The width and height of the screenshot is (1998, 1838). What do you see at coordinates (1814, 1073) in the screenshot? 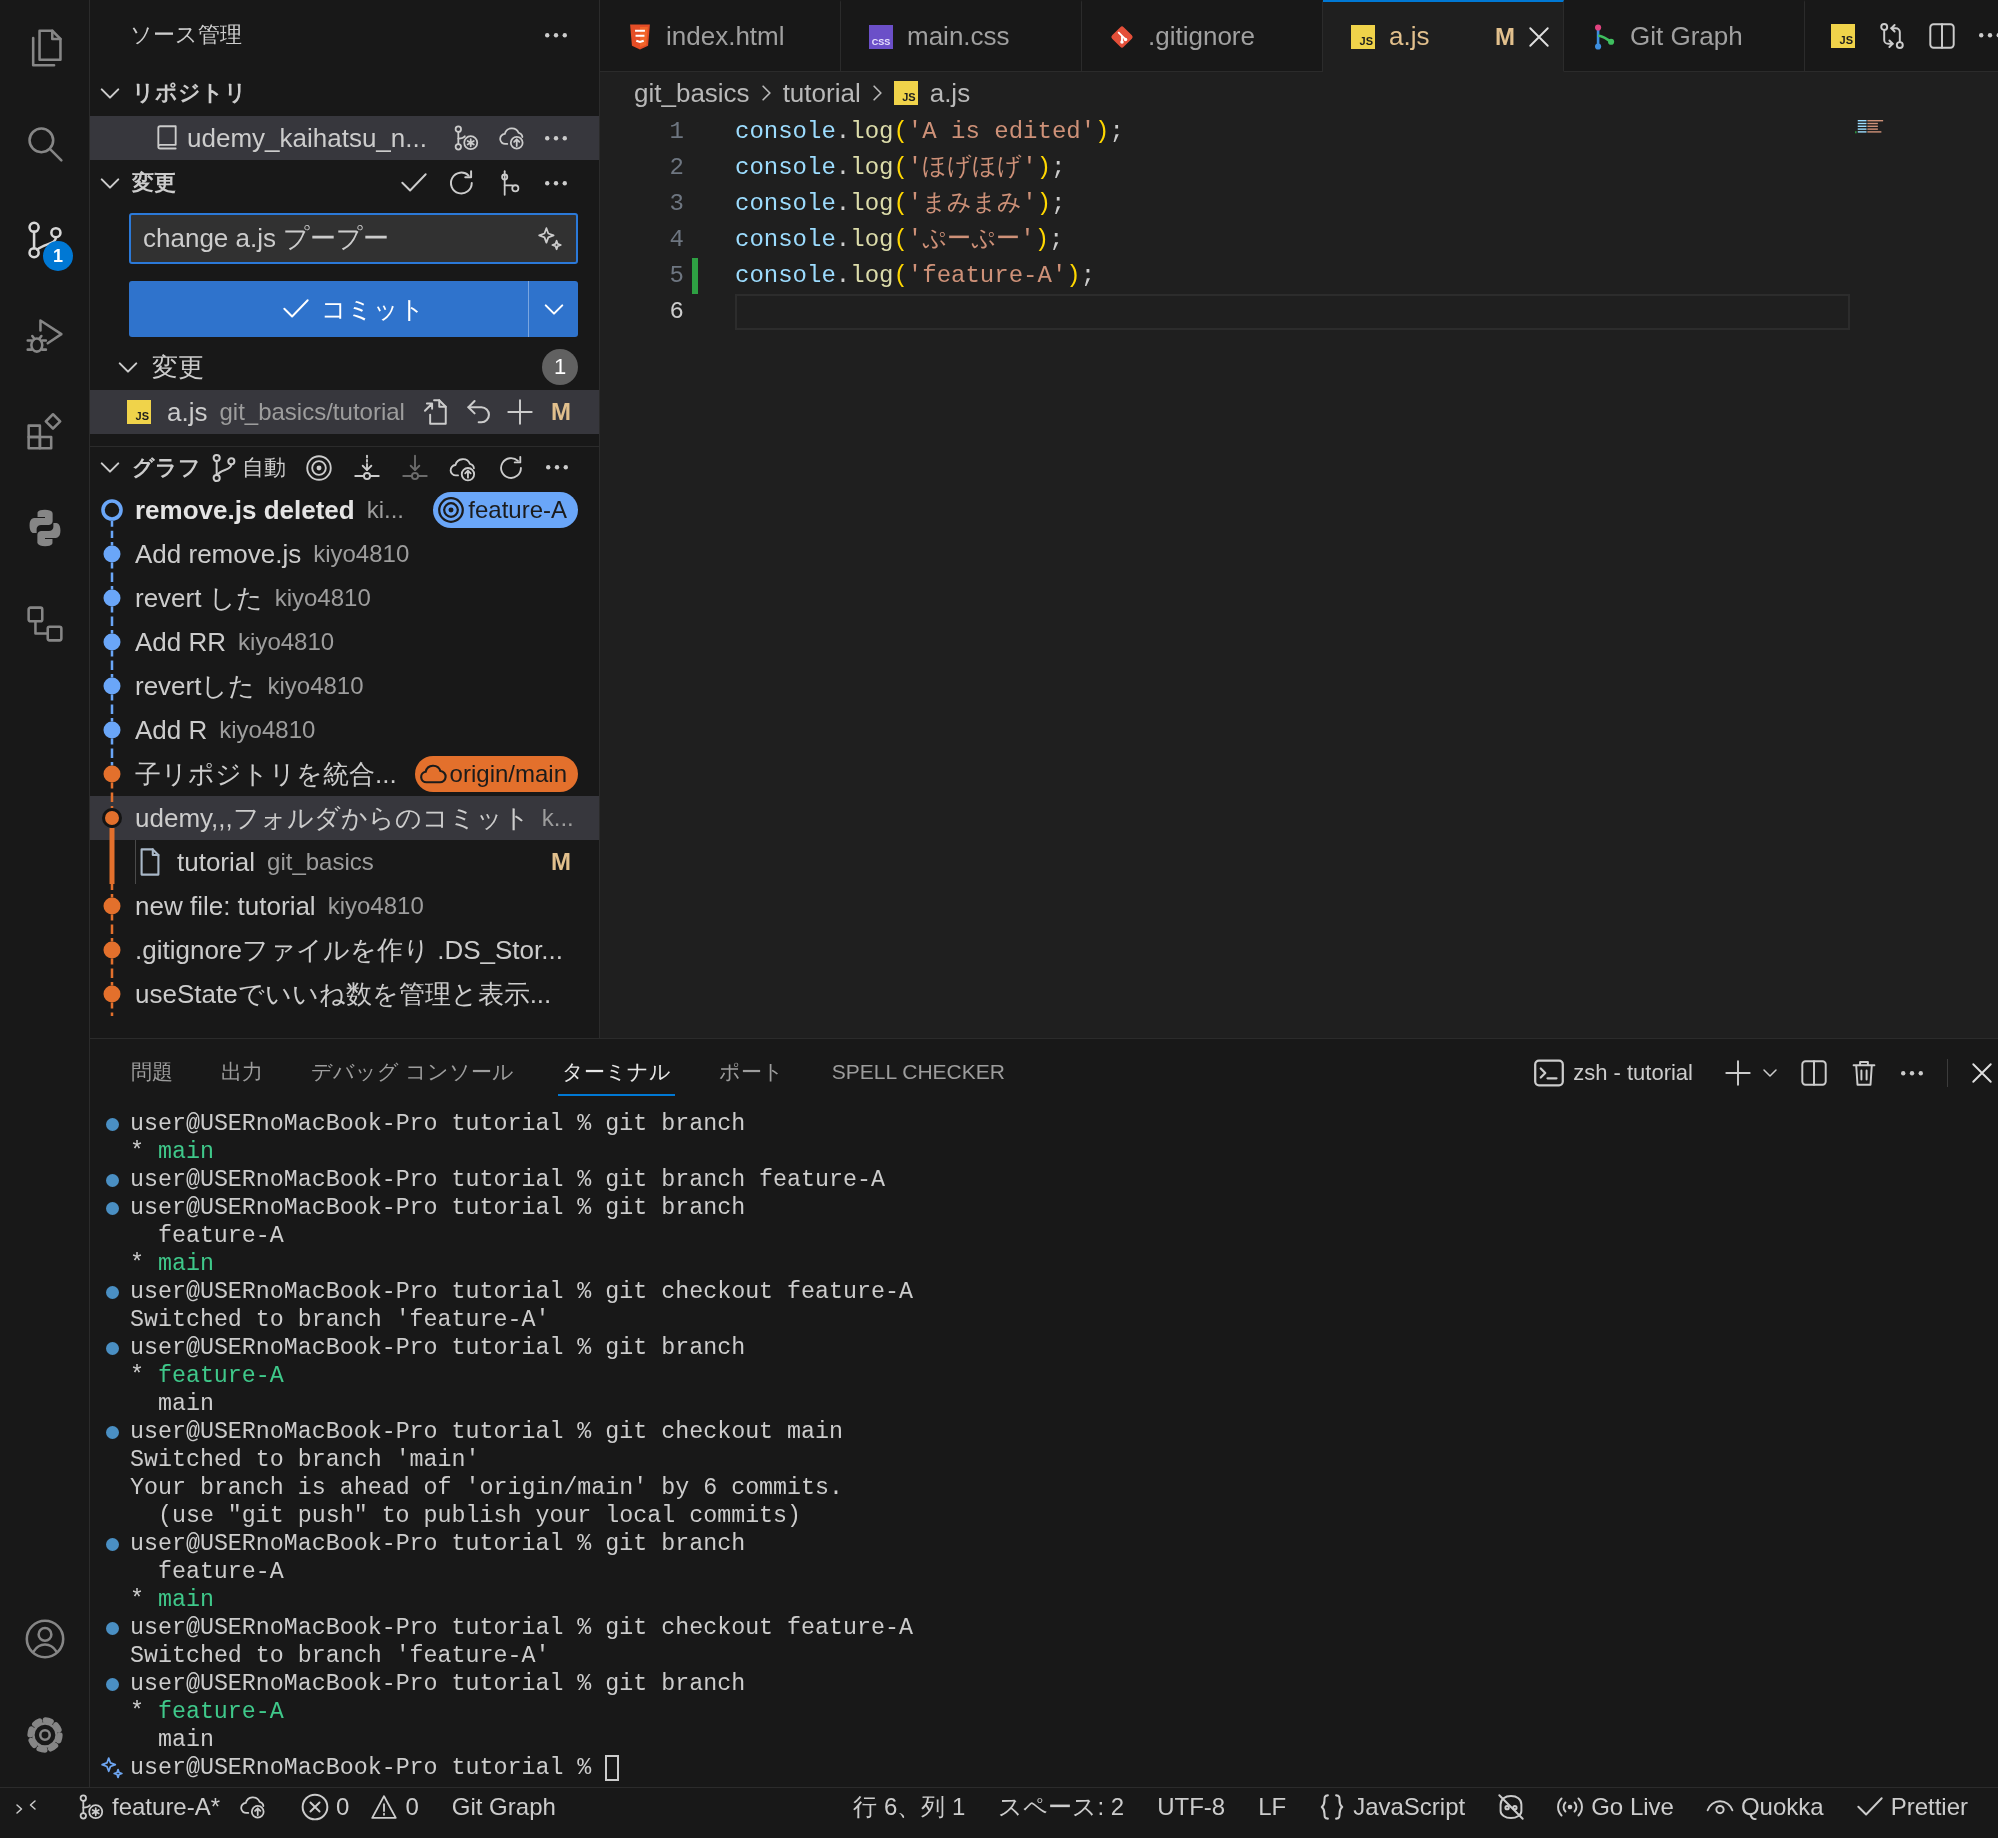
I see `split-terminal-icon` at bounding box center [1814, 1073].